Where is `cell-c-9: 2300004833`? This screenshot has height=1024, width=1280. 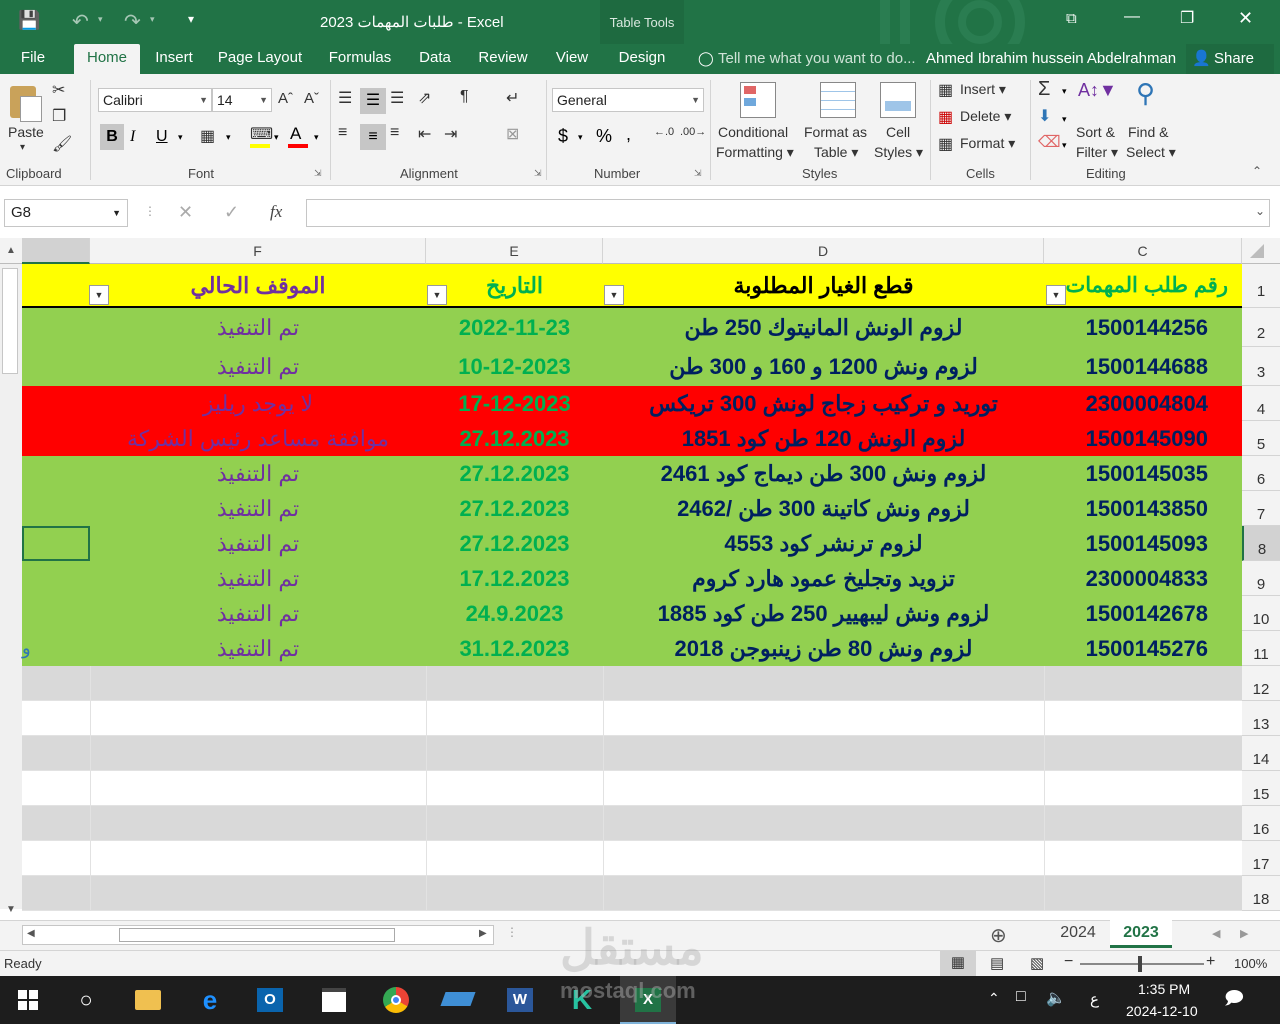
cell-c-9: 2300004833 is located at coordinates (1143, 578).